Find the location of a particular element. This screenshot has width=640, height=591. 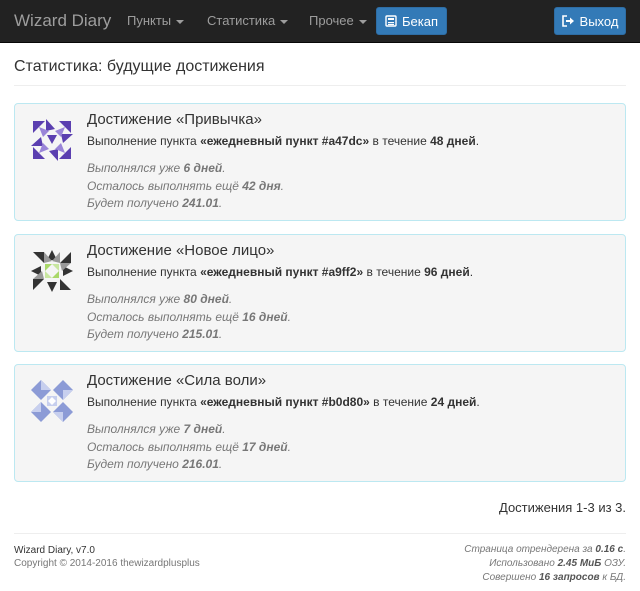

done-days-text: Выполнялся уже 7 дней. is located at coordinates (156, 429).